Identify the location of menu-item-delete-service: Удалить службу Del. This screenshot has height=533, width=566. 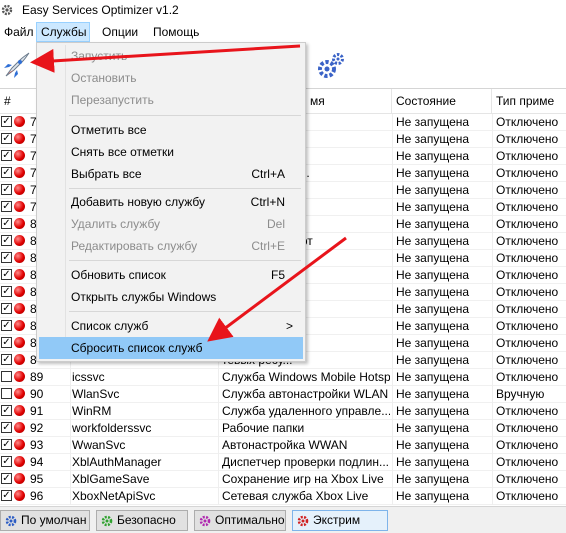
(171, 224).